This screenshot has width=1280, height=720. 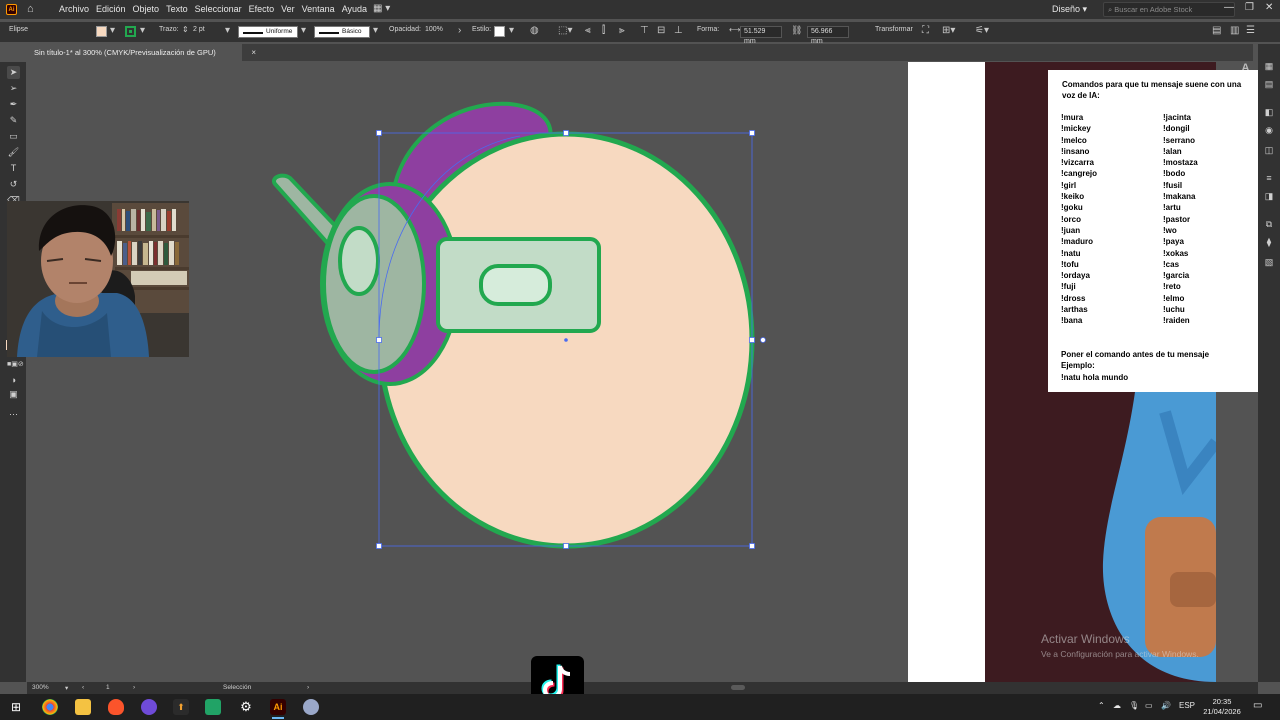 I want to click on minimize-icon: —, so click(x=1229, y=7).